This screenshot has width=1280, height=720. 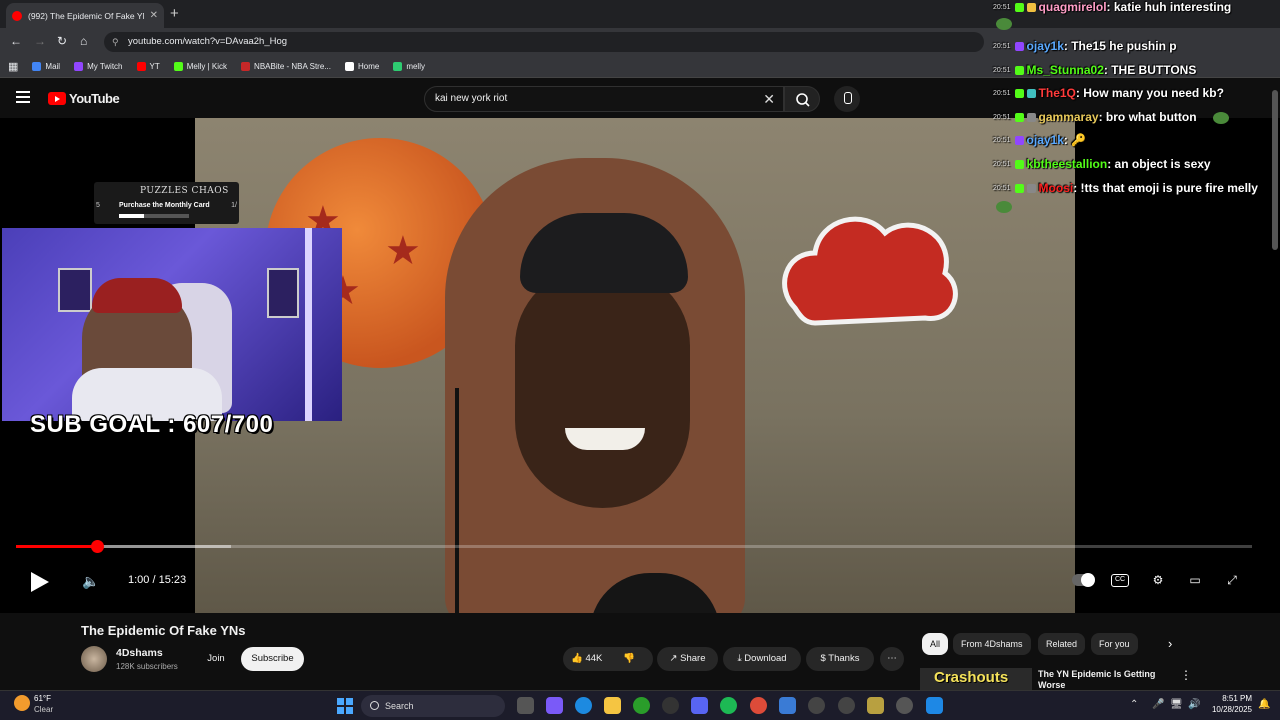 I want to click on browser-tab: (992) The Epidemic Of Fake YNs ✕, so click(x=85, y=15).